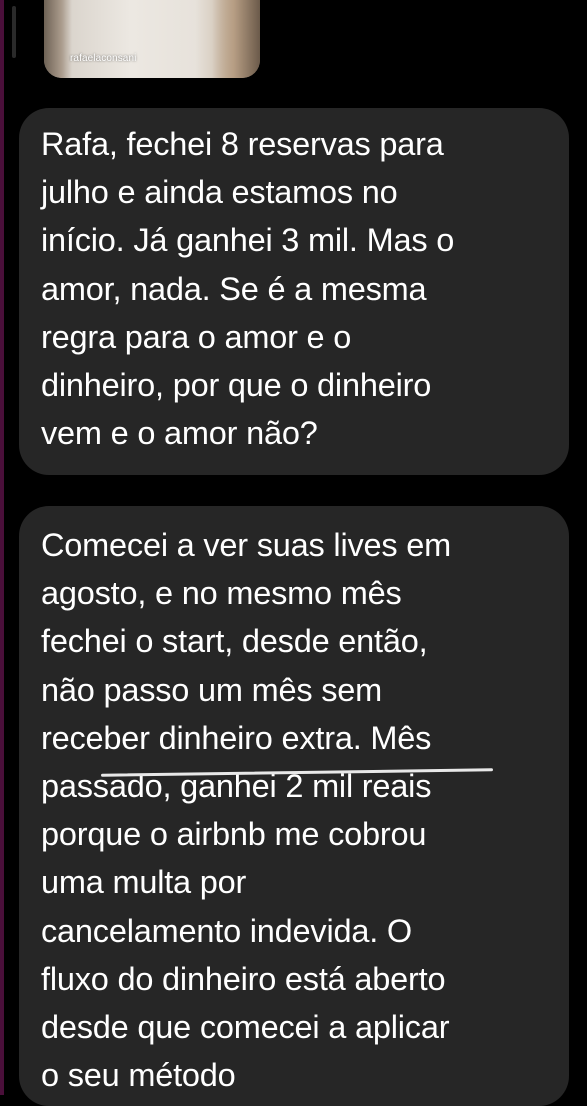 This screenshot has width=587, height=1106. What do you see at coordinates (212, 689) in the screenshot?
I see `message-line: não passo um mês sem` at bounding box center [212, 689].